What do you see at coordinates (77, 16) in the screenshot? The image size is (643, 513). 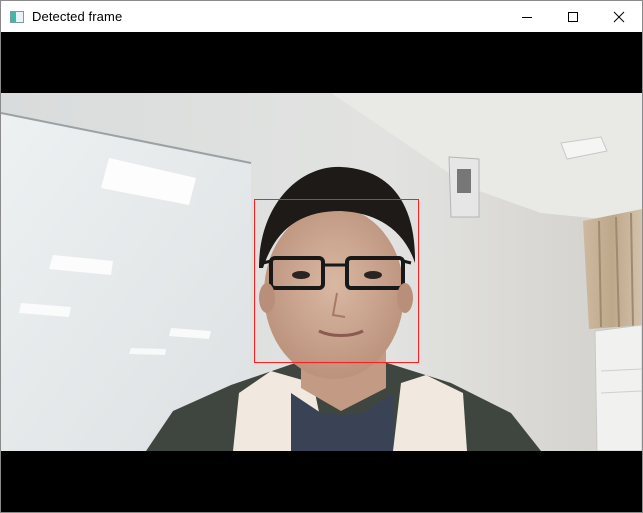 I see `window-title: Detected frame` at bounding box center [77, 16].